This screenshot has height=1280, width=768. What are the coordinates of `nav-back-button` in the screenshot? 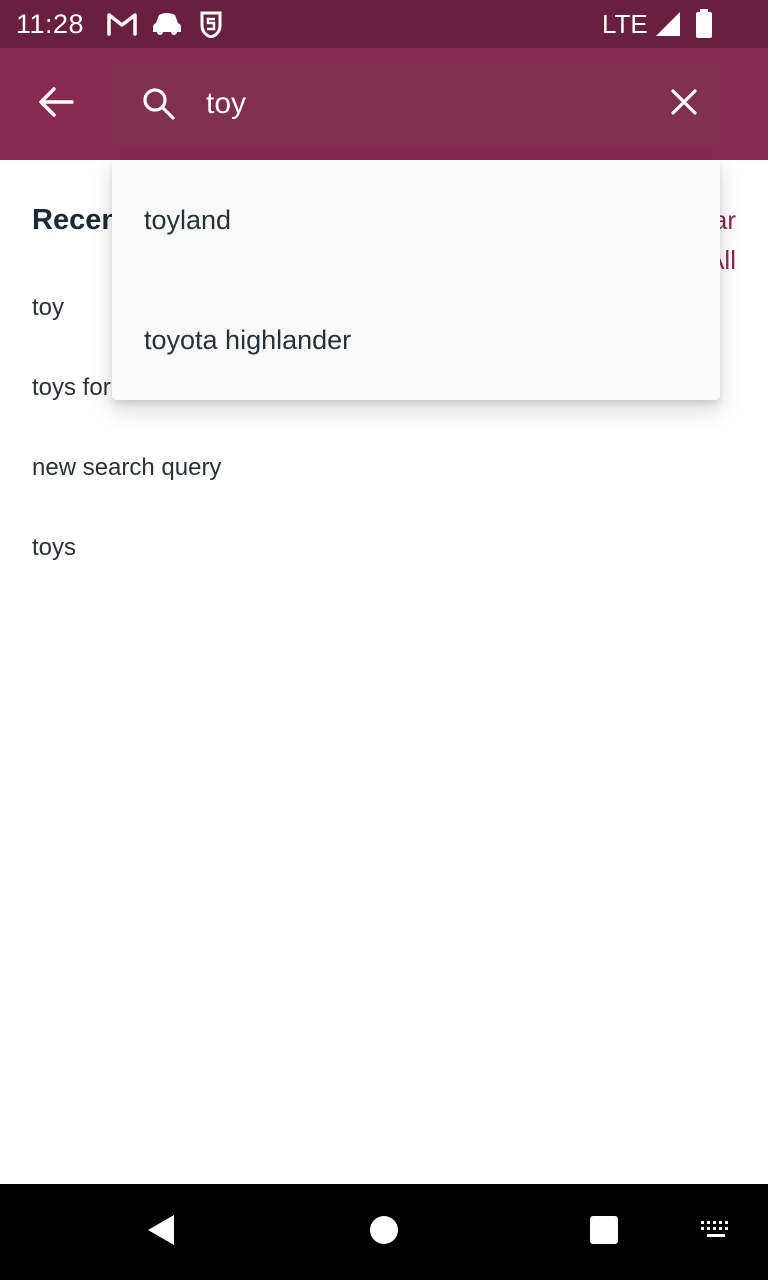 It's located at (162, 1232).